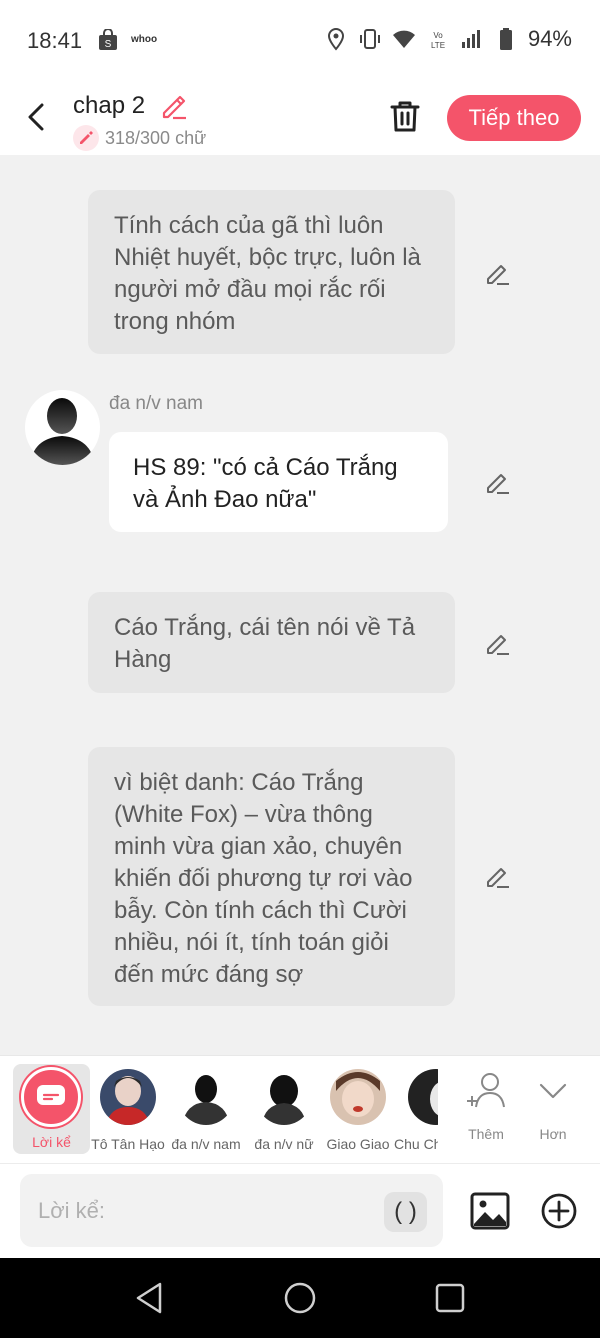 Image resolution: width=600 pixels, height=1338 pixels. I want to click on next-button: Tiếp theo, so click(514, 118).